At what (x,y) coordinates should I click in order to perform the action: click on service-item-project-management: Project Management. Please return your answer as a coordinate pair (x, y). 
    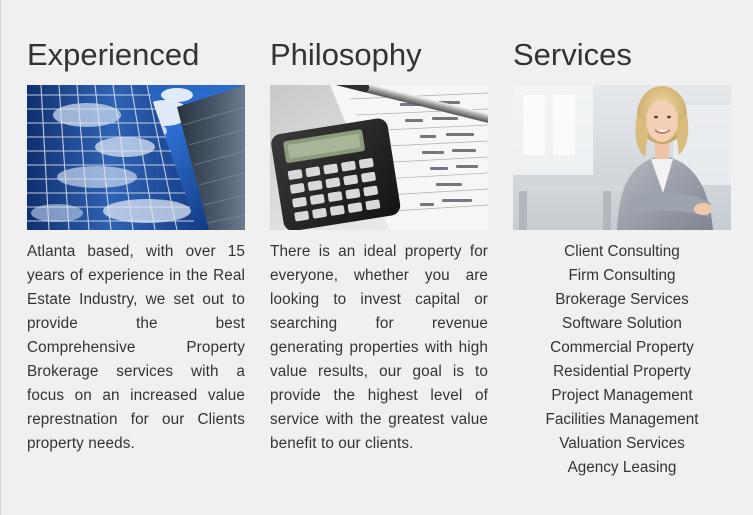
    Looking at the image, I should click on (622, 395).